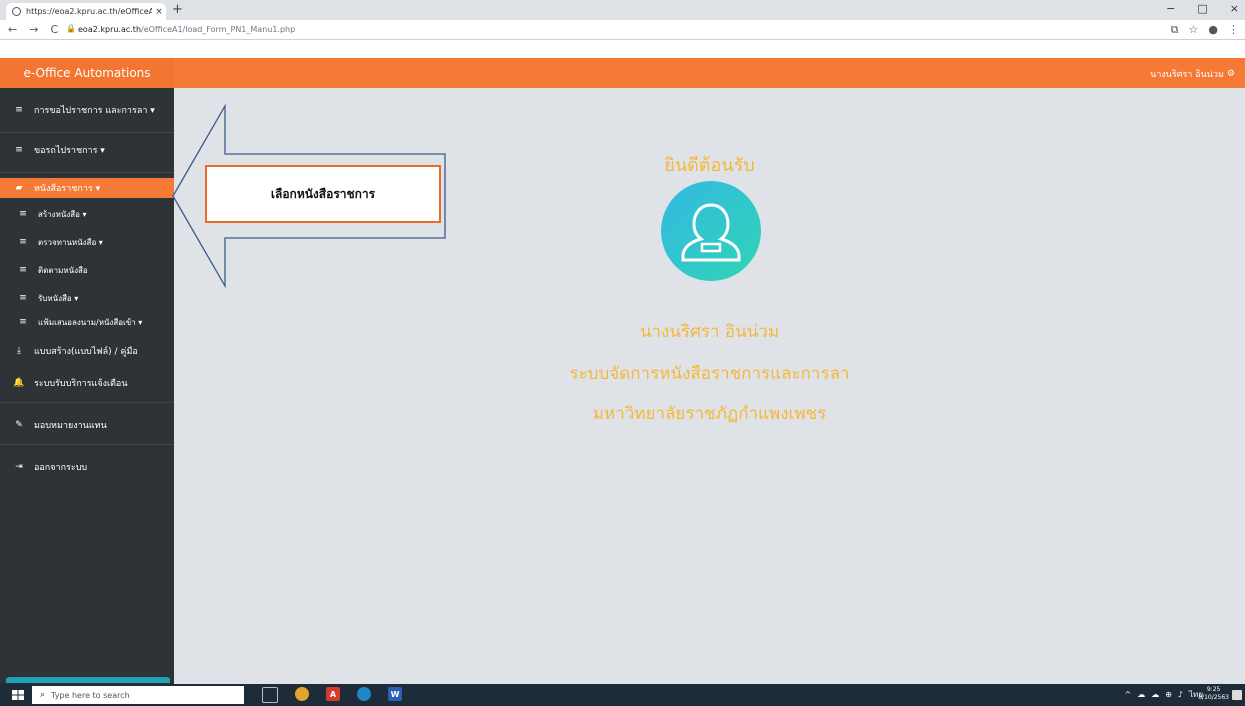 The height and width of the screenshot is (706, 1245). Describe the element at coordinates (270, 695) in the screenshot. I see `task-view-icon` at that location.